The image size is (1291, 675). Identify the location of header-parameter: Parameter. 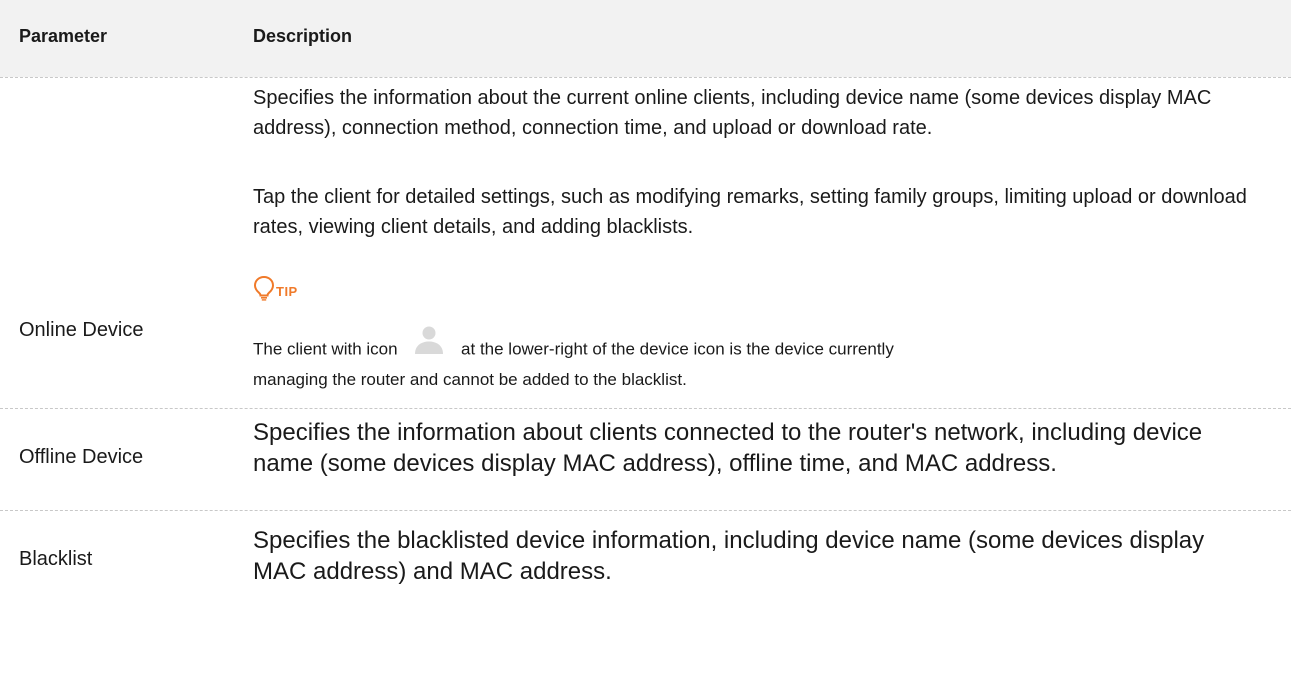
(63, 36).